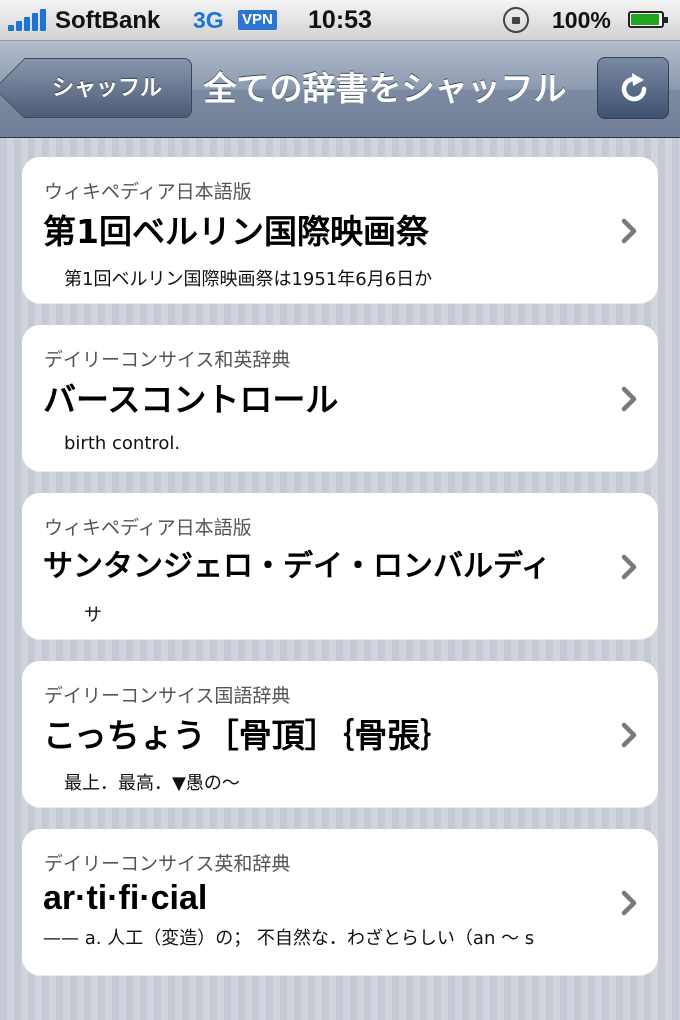 This screenshot has height=1020, width=680. Describe the element at coordinates (340, 20) in the screenshot. I see `status-bar: SoftBank 3G VPN 10:53 100%` at that location.